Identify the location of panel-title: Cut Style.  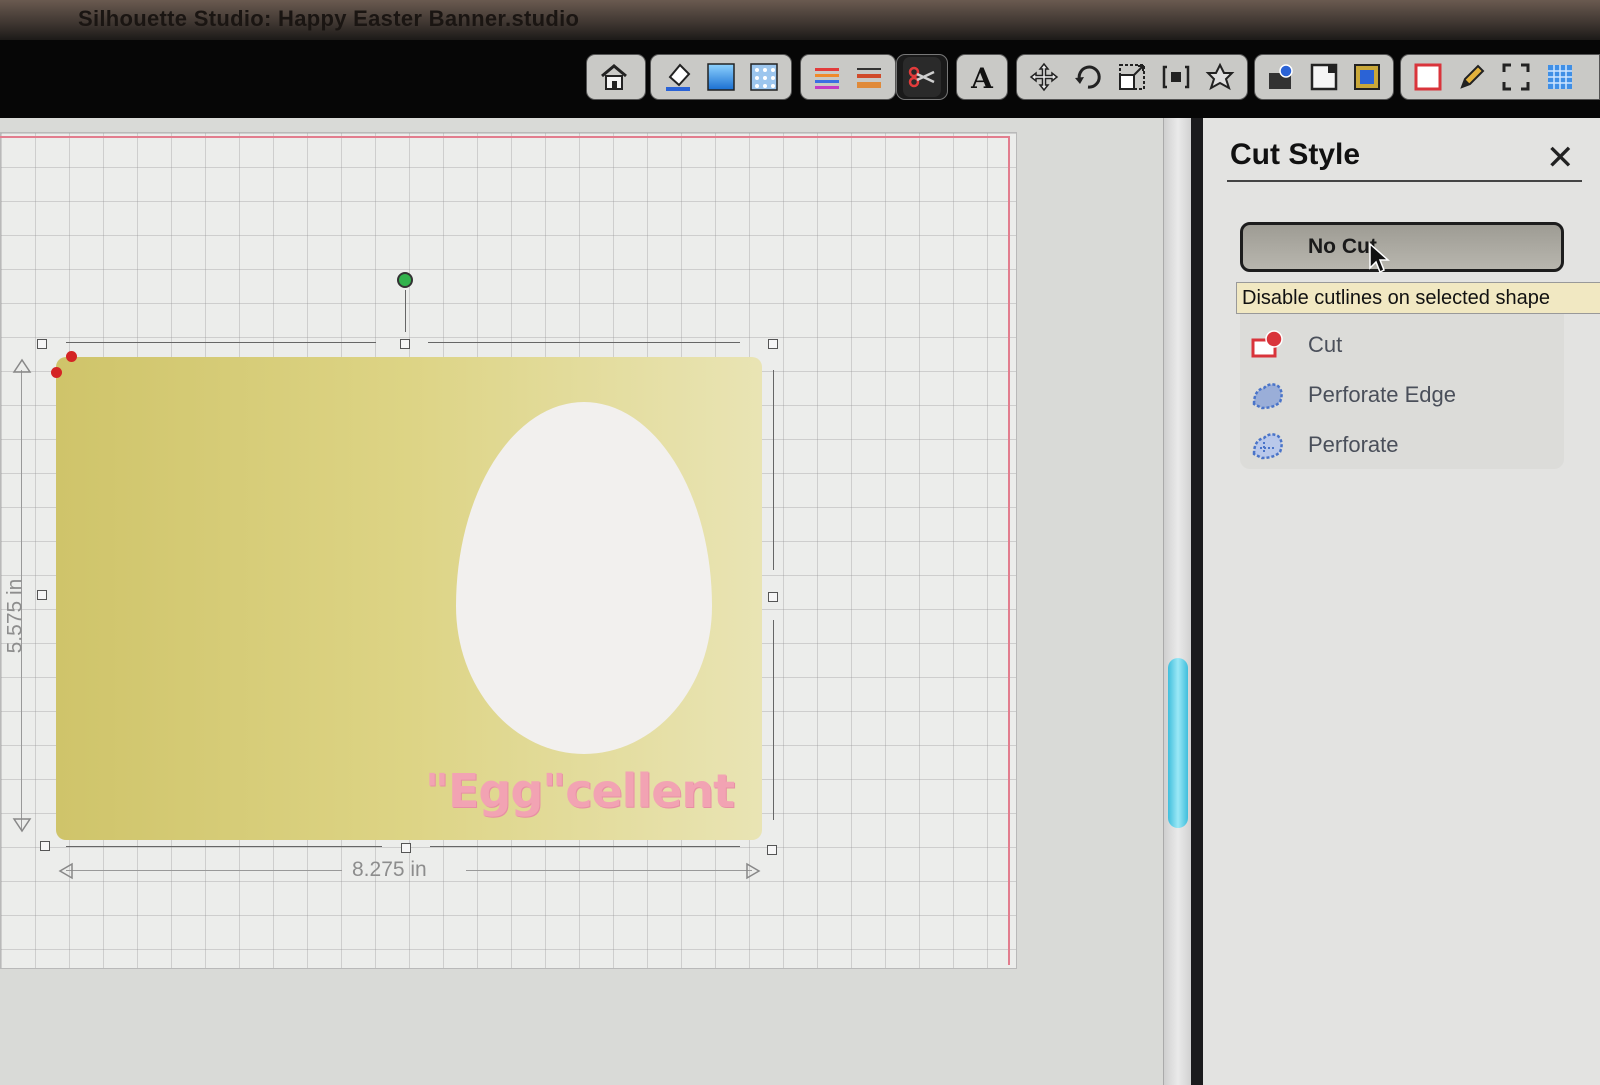
(1295, 154).